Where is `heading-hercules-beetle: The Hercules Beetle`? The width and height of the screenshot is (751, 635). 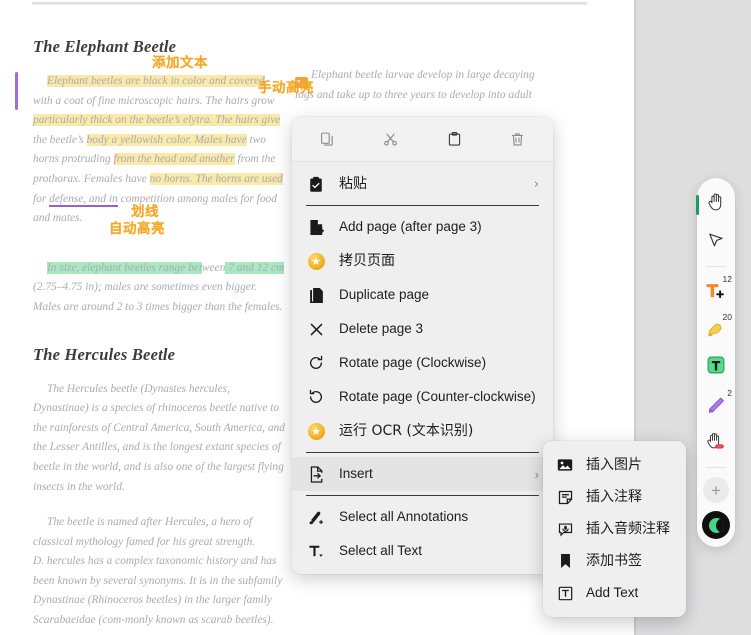 heading-hercules-beetle: The Hercules Beetle is located at coordinates (104, 354).